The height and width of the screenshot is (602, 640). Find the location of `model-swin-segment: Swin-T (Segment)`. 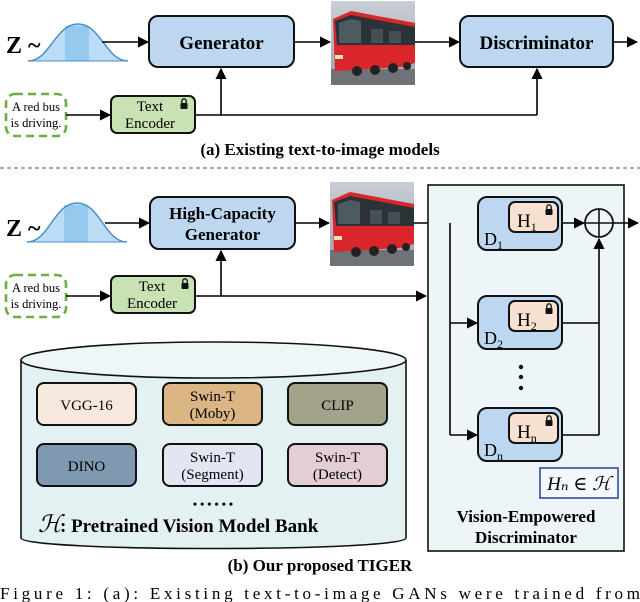

model-swin-segment: Swin-T (Segment) is located at coordinates (212, 465).